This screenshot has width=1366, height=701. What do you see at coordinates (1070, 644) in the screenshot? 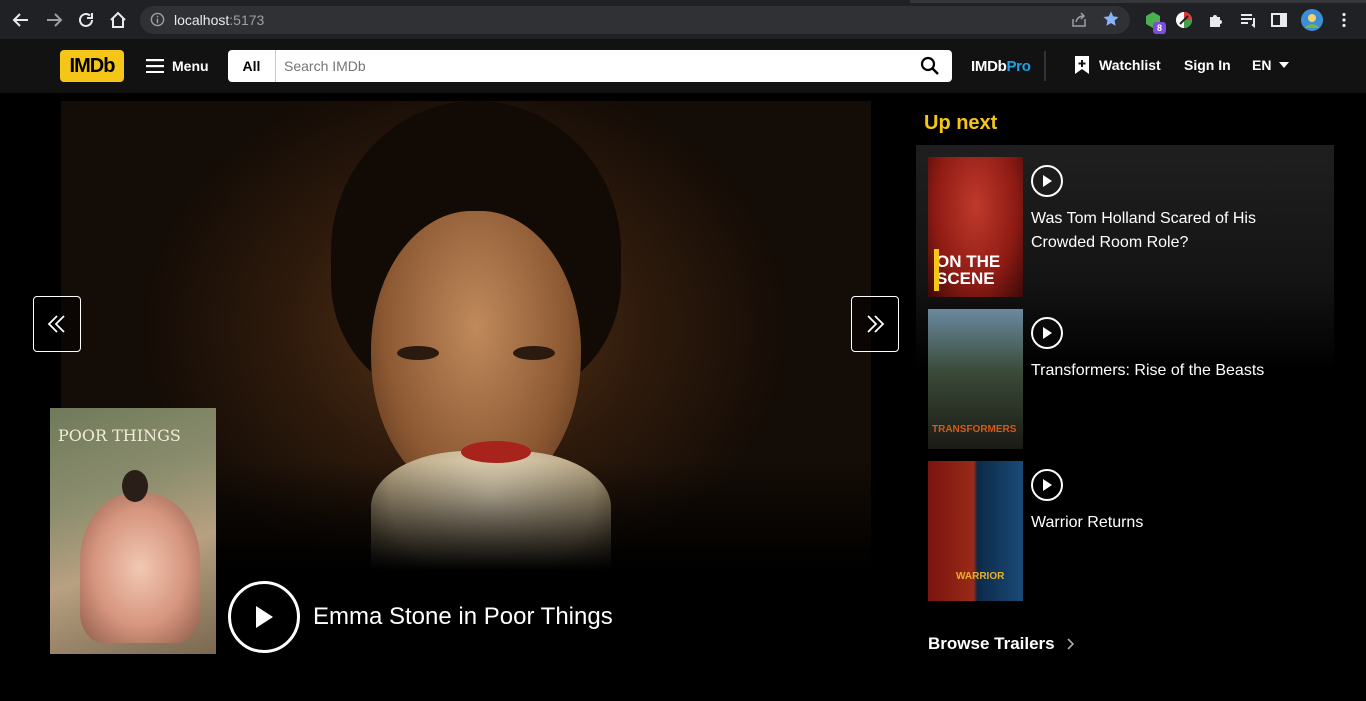
I see `chevron-right-icon` at bounding box center [1070, 644].